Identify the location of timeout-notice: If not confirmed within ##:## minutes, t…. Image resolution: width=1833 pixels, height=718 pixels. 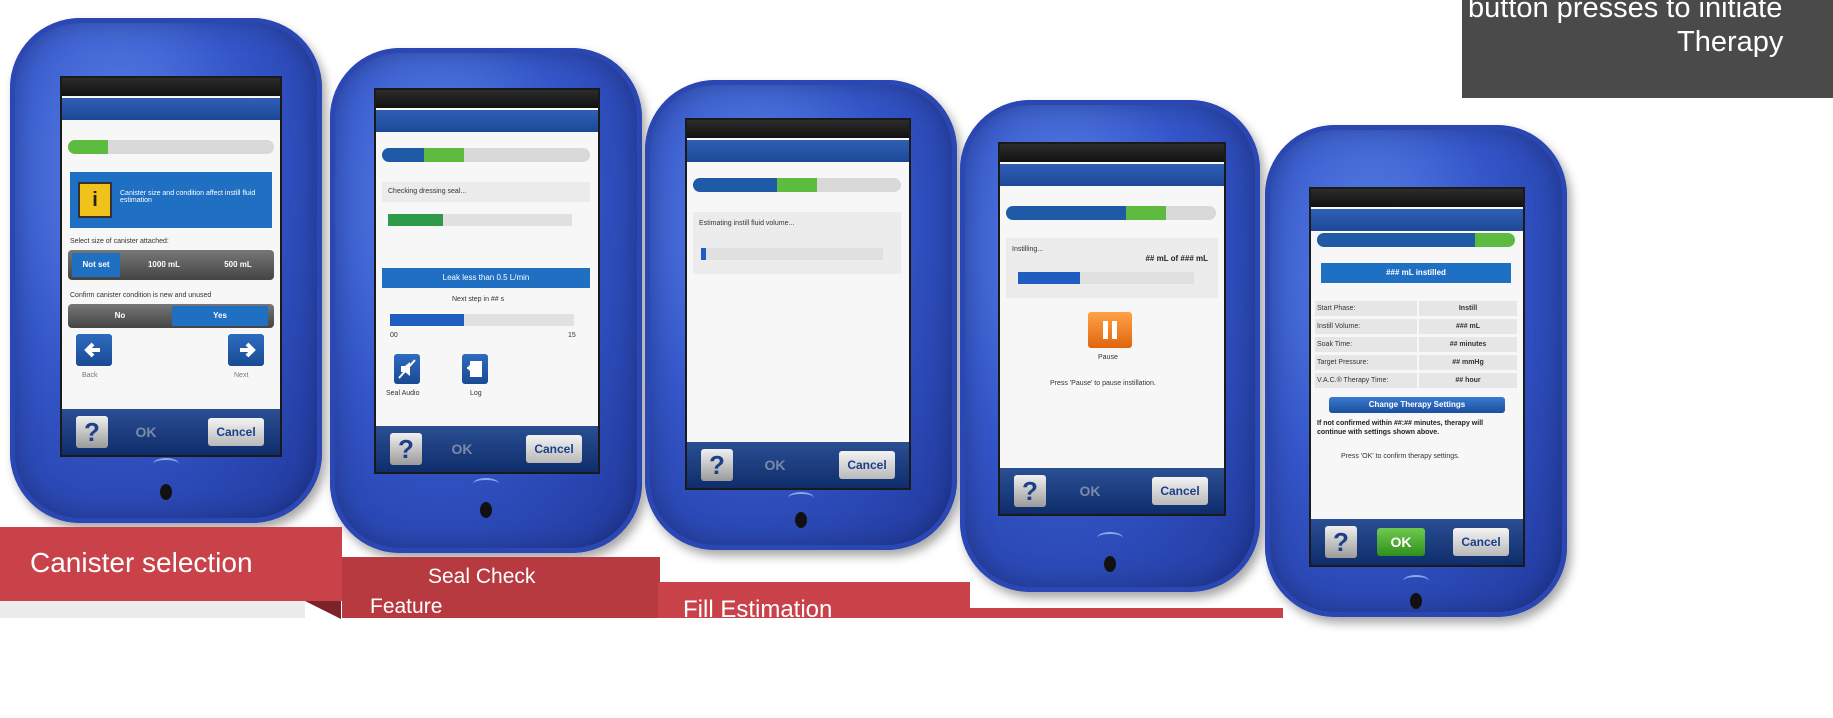
(1400, 428).